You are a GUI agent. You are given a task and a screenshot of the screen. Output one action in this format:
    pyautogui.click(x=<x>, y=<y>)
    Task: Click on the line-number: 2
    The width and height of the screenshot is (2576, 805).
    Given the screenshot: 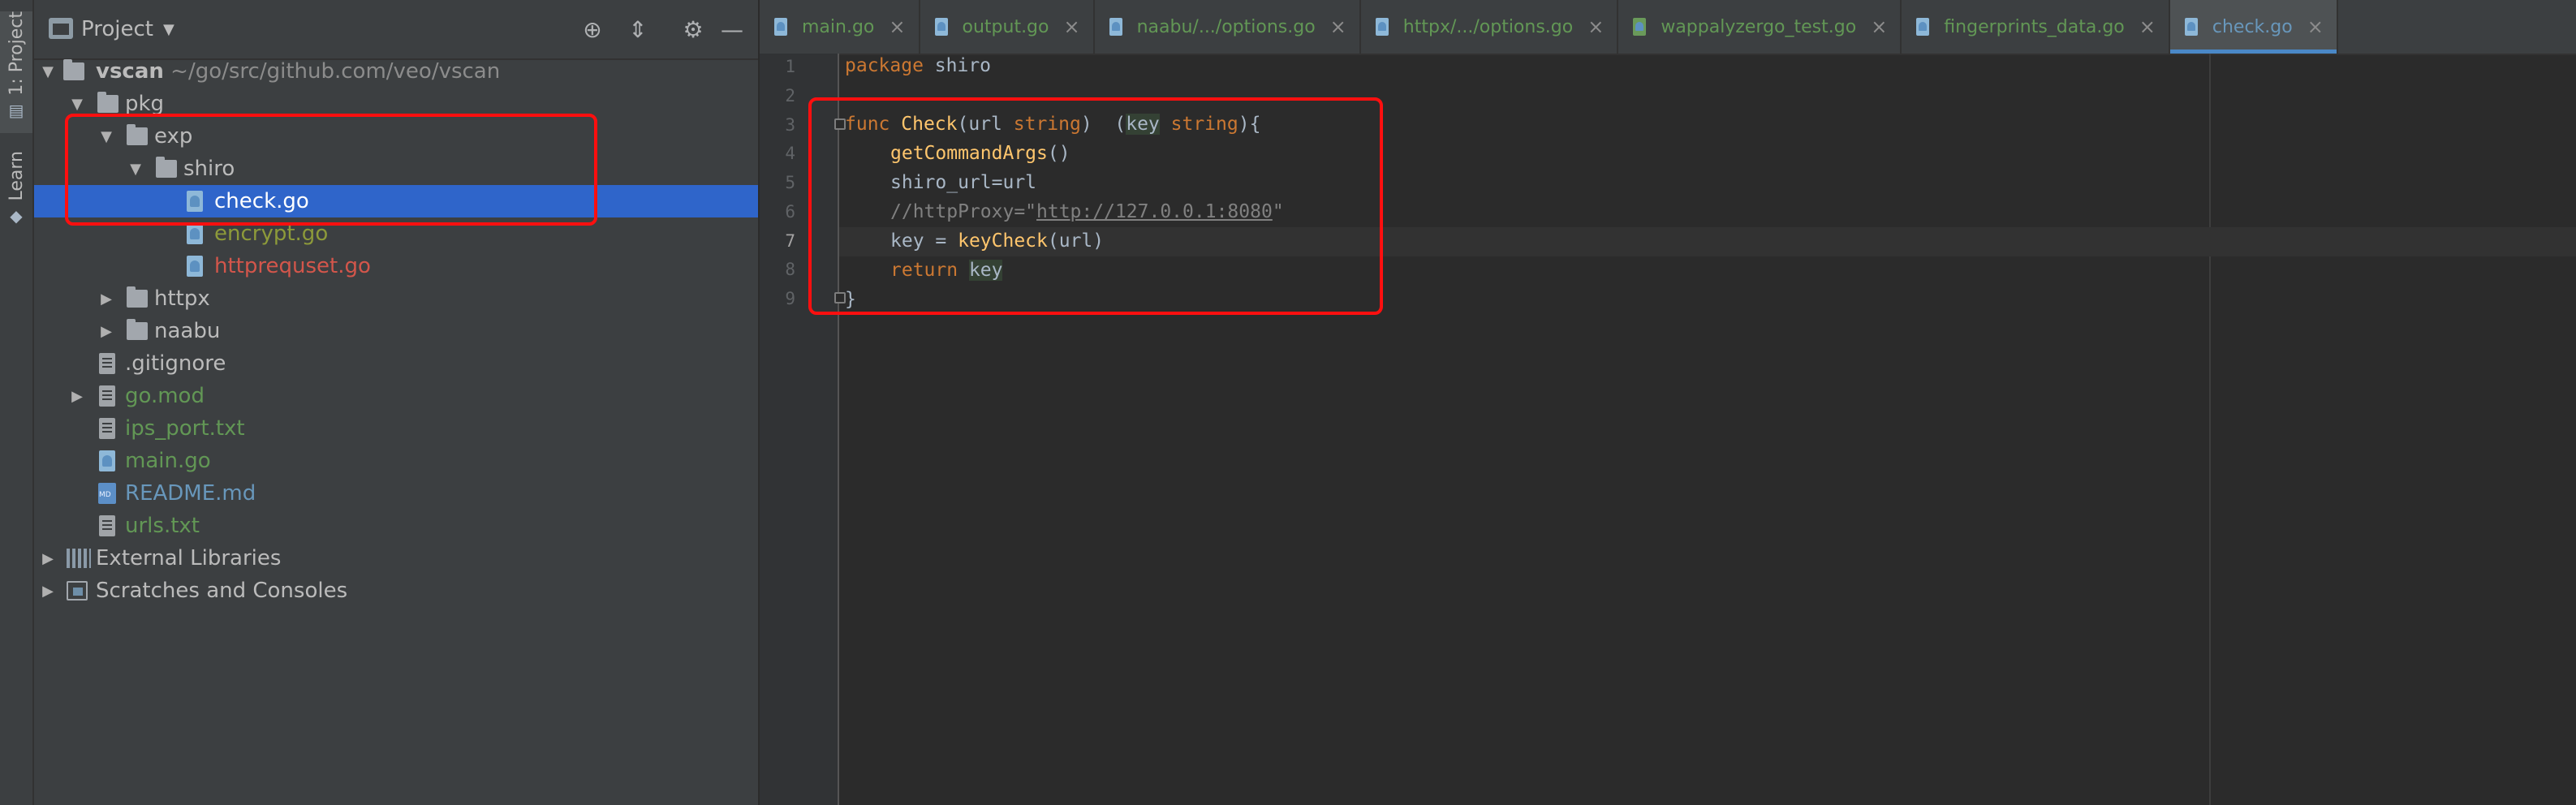 What is the action you would take?
    pyautogui.click(x=790, y=95)
    